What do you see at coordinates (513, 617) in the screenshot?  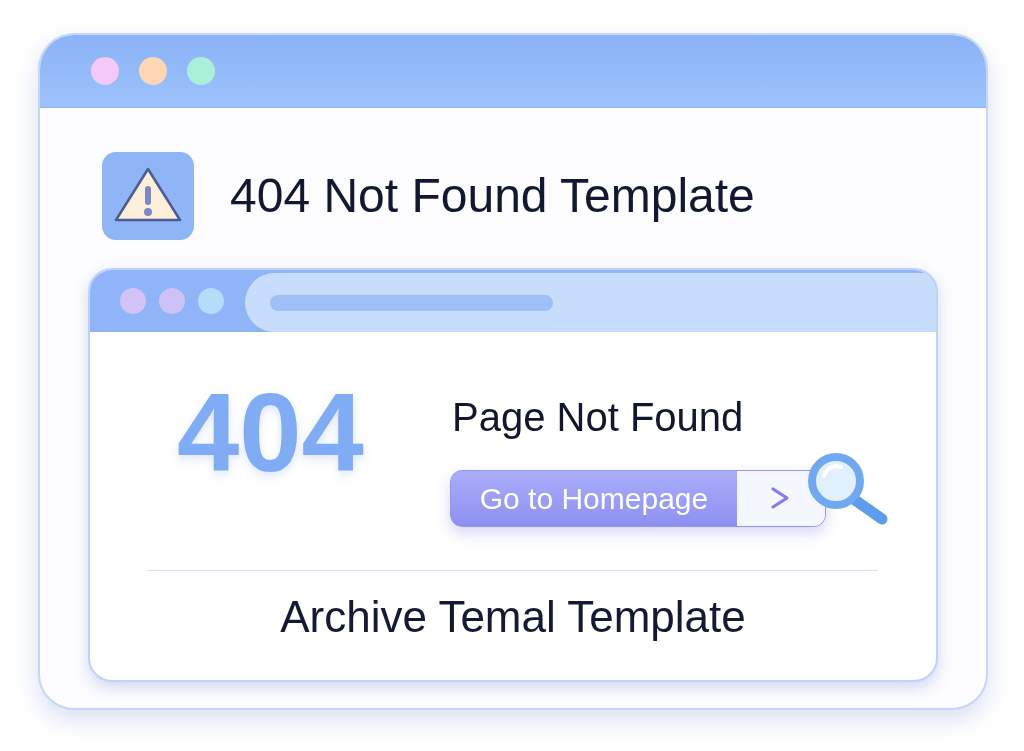 I see `footer-text: Archive Temal Template` at bounding box center [513, 617].